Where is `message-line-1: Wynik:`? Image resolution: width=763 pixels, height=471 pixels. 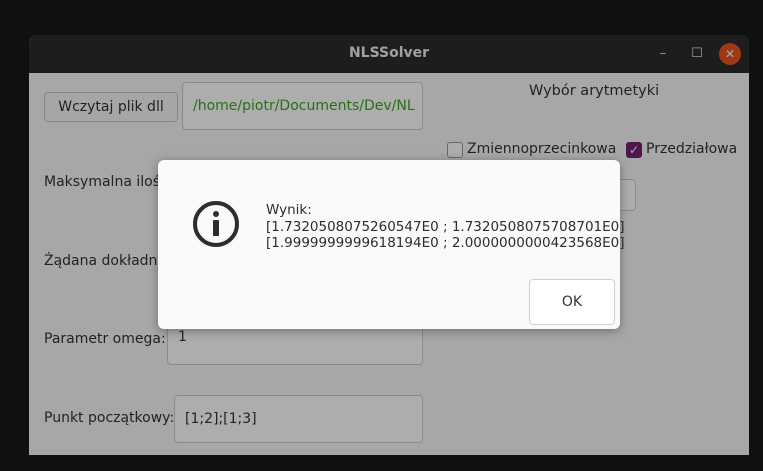 message-line-1: Wynik: is located at coordinates (289, 210).